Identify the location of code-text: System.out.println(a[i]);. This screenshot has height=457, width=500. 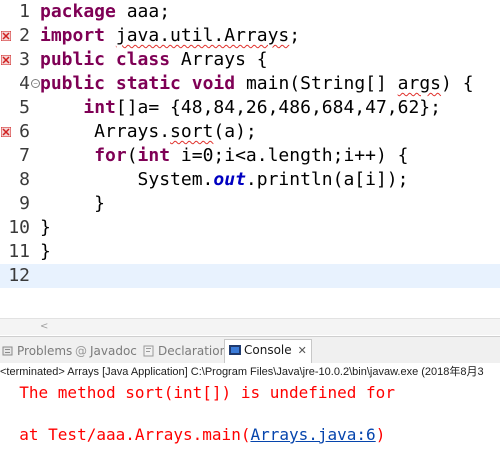
(224, 180).